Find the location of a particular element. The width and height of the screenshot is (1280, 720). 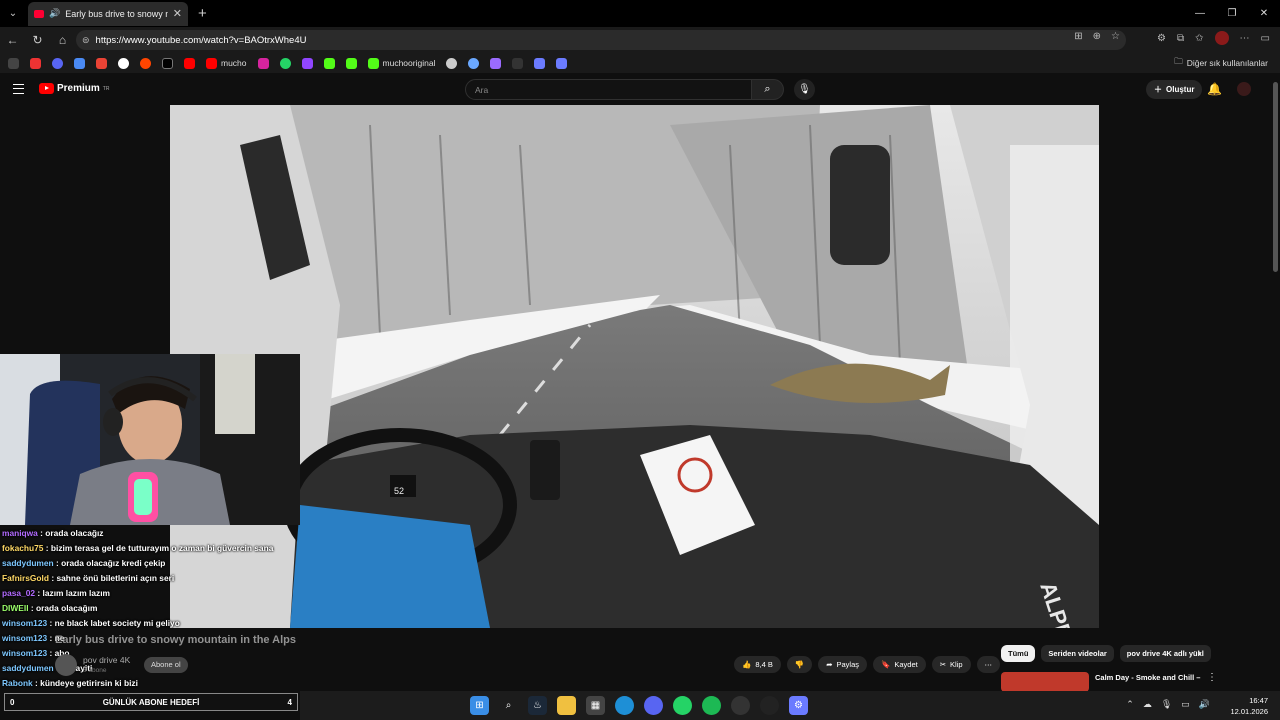

bookmark-youtube2-icon is located at coordinates (189, 63).